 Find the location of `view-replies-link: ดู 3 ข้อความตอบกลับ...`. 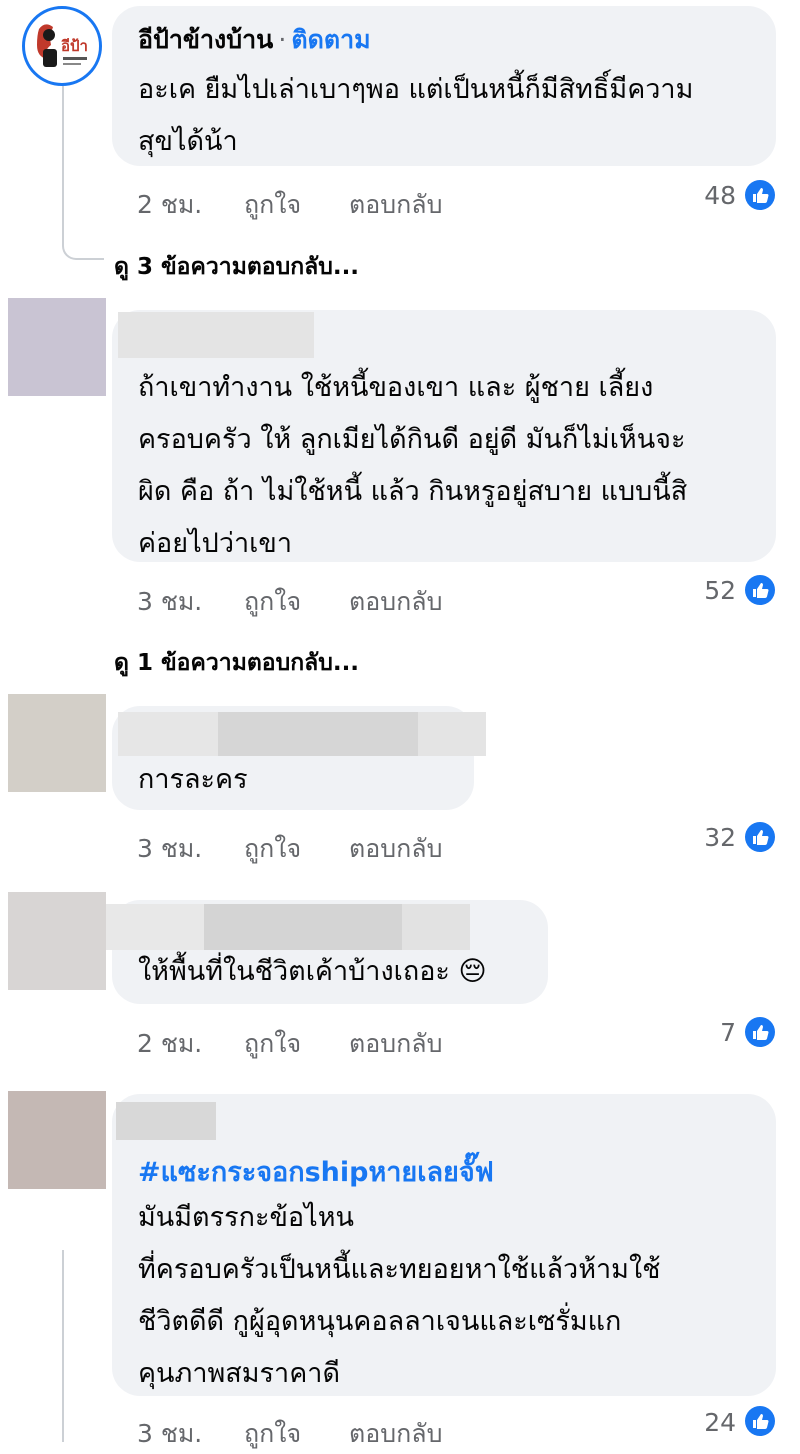

view-replies-link: ดู 3 ข้อความตอบกลับ... is located at coordinates (236, 267).